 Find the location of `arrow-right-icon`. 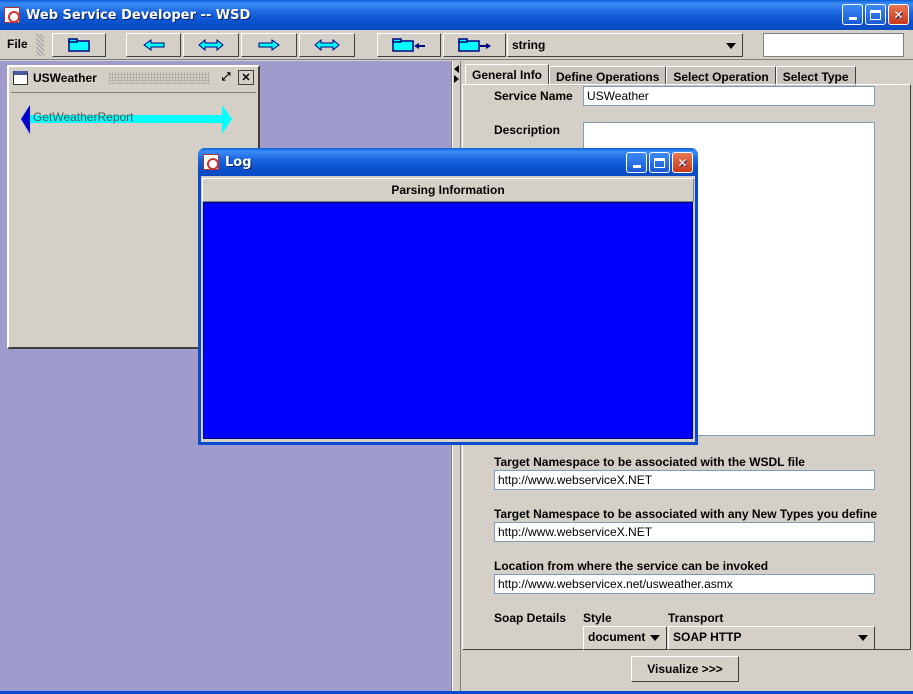

arrow-right-icon is located at coordinates (269, 45).